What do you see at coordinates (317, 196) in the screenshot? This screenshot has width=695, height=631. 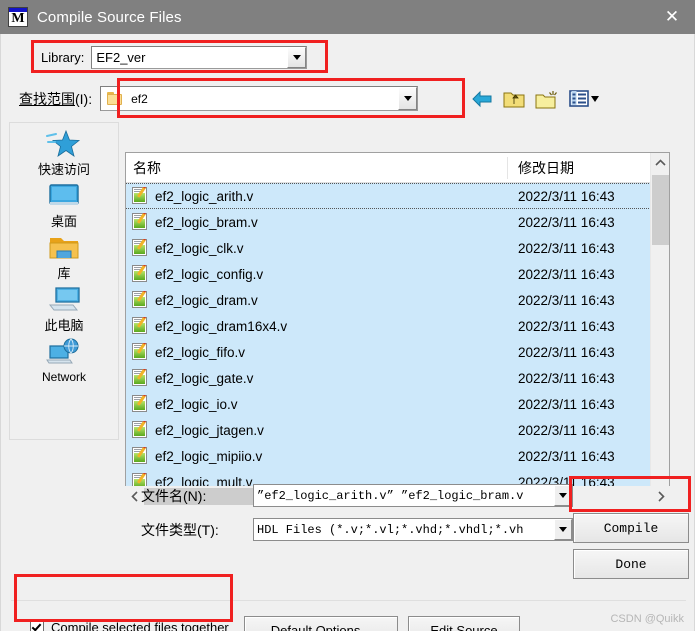 I see `file-name-cell: ef2_logic_arith.v` at bounding box center [317, 196].